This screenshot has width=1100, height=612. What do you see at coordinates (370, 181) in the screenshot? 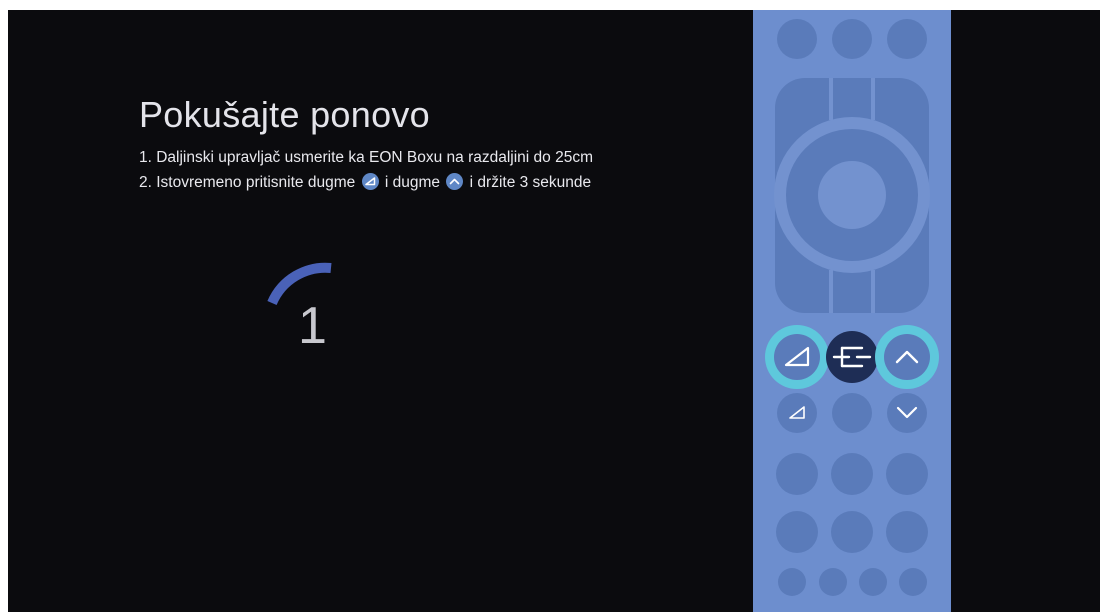
I see `volume-triangle-icon` at bounding box center [370, 181].